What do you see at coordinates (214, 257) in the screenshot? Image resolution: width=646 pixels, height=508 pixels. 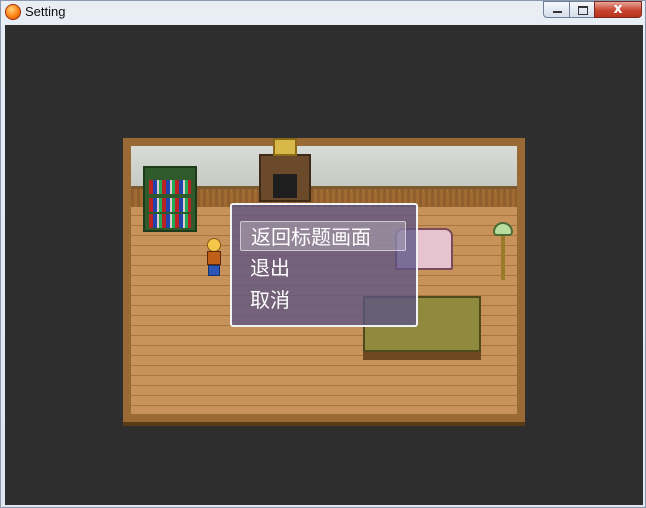 I see `player-character-sprite` at bounding box center [214, 257].